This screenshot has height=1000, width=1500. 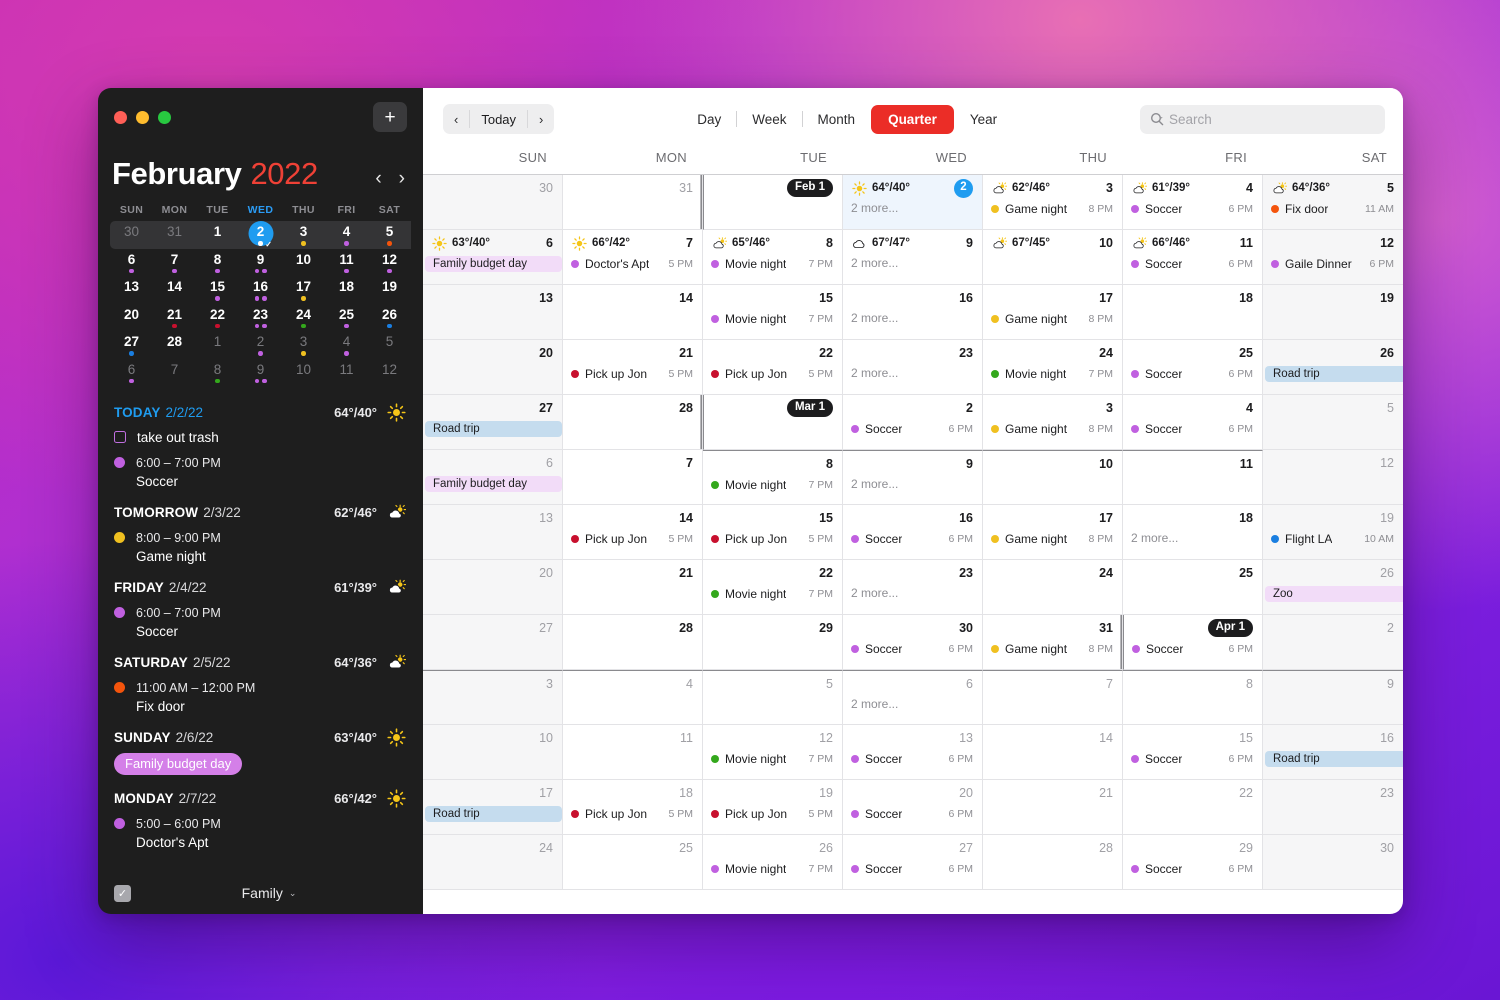 What do you see at coordinates (260, 546) in the screenshot?
I see `agenda-item: 8:00 – 9:00 PM Game night` at bounding box center [260, 546].